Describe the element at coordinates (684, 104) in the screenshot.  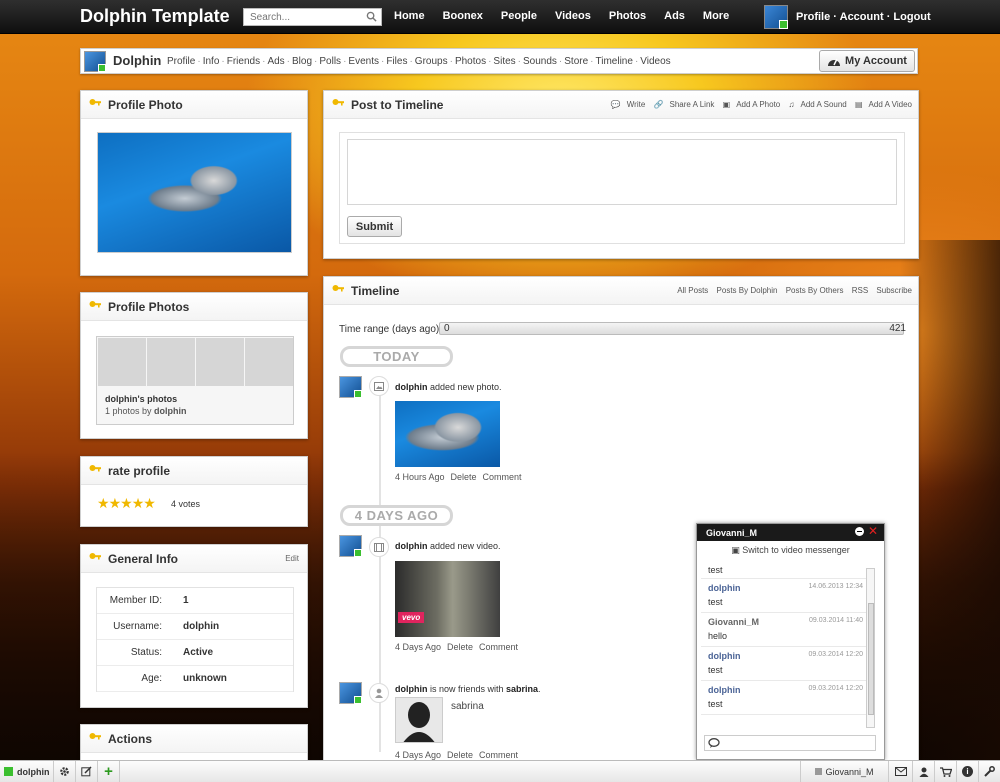
I see `share-link-link: 🔗 Share A Link` at that location.